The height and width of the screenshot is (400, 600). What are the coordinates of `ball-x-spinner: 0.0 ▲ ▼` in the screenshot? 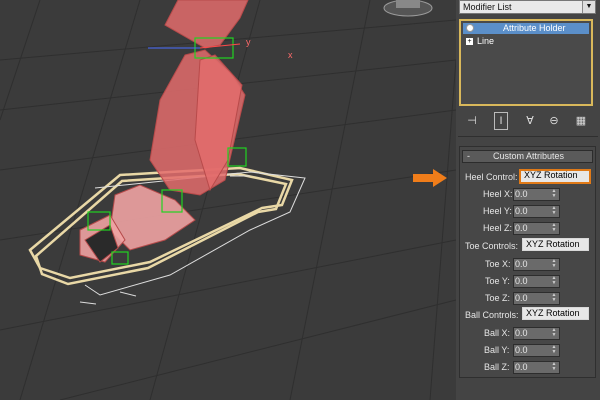 It's located at (536, 333).